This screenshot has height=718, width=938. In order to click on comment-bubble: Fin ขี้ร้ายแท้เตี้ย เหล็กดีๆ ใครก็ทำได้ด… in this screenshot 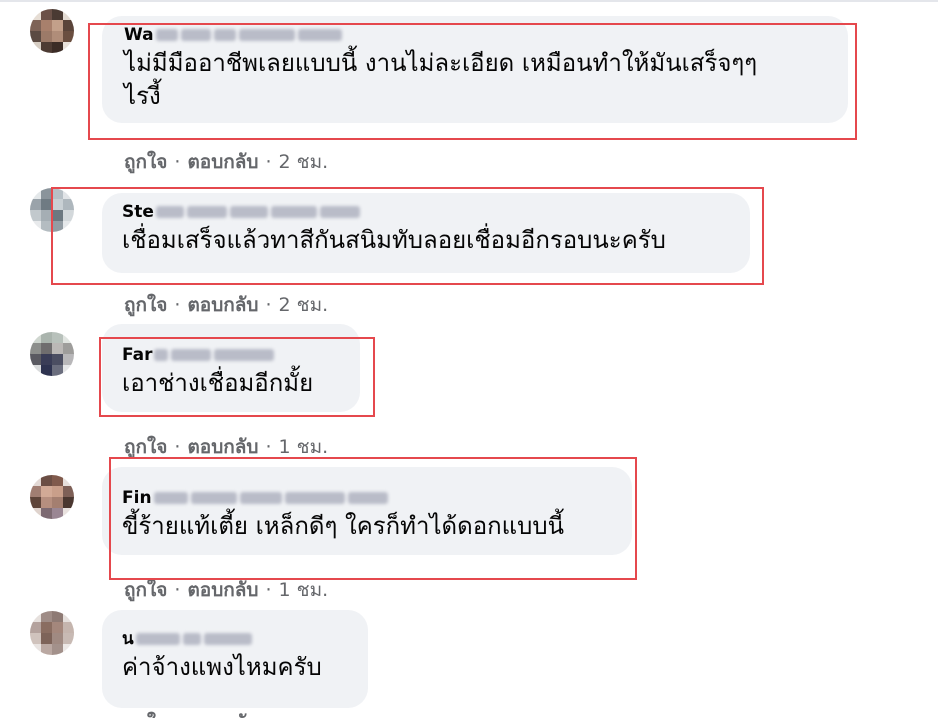, I will do `click(367, 511)`.